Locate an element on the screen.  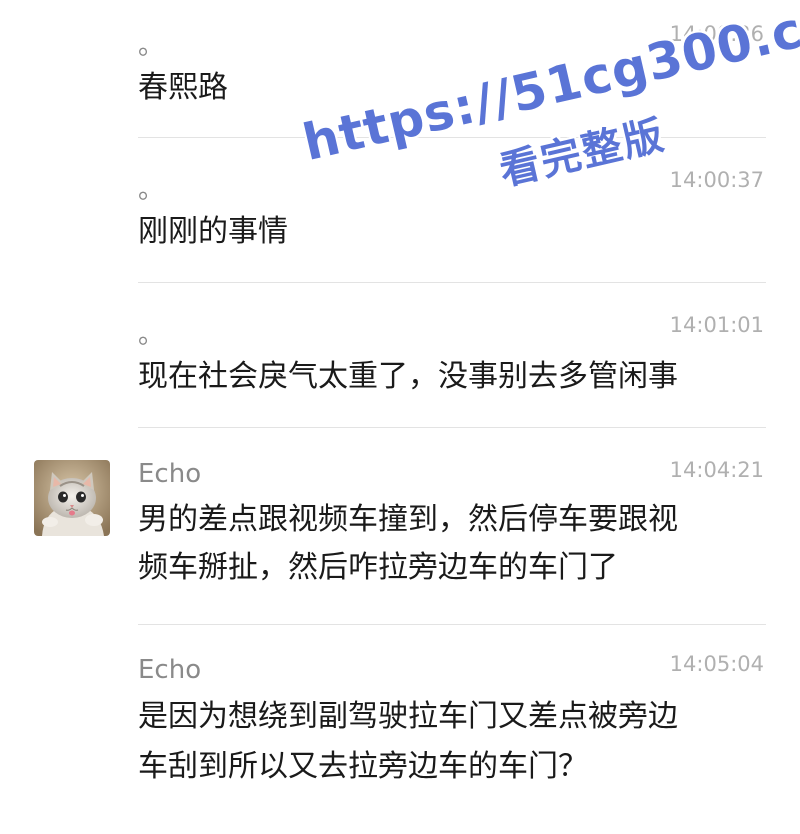
message-time: 14:00:36 is located at coordinates (716, 34).